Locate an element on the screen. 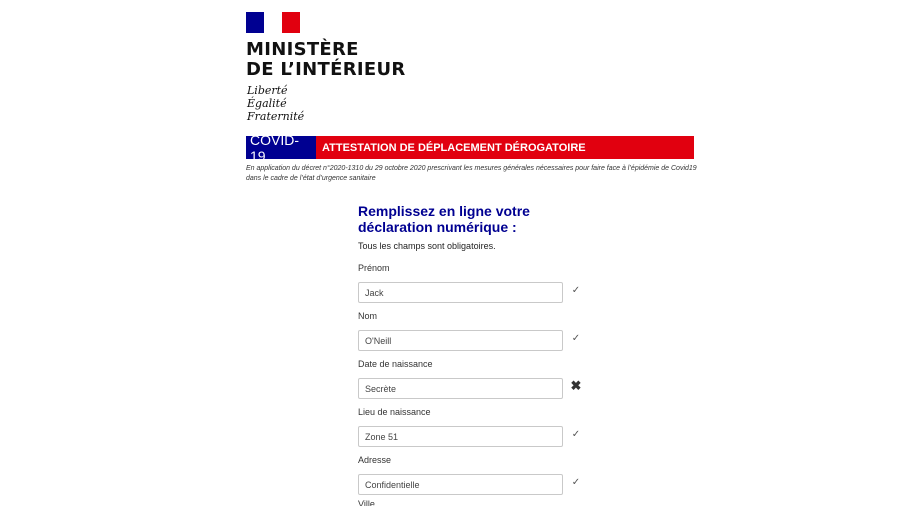 The image size is (900, 506). field-nom: Nom O'Neill ✓ is located at coordinates (469, 331).